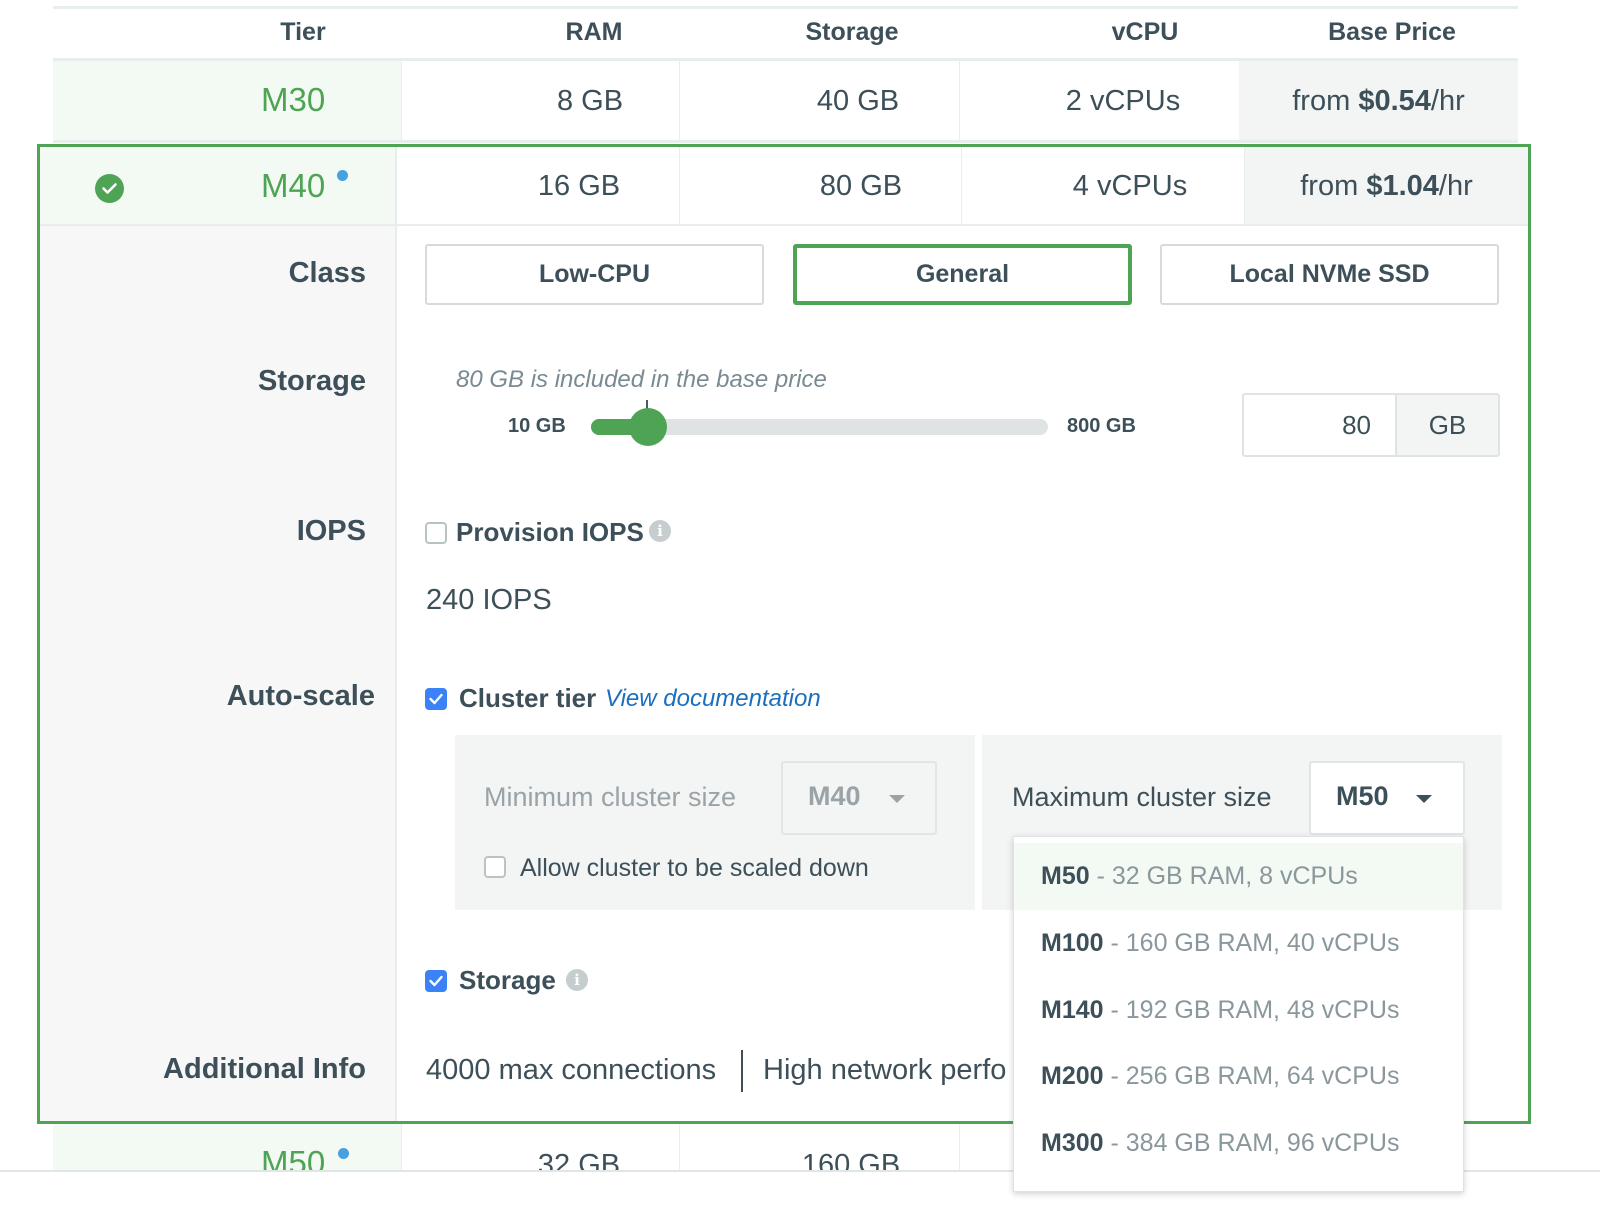 This screenshot has width=1600, height=1231. Describe the element at coordinates (1238, 1010) in the screenshot. I see `dropdown-option-m140: M140 - 192 GB RAM, 48 vCPUs` at that location.